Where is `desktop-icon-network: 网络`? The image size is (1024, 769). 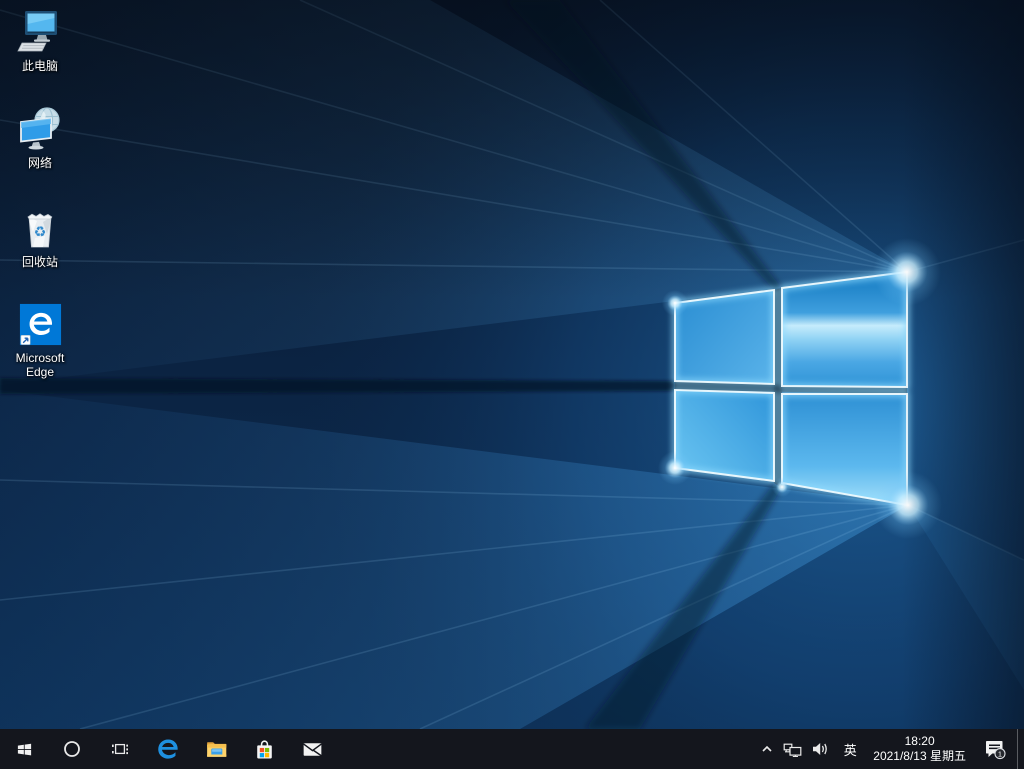
desktop-icon-network: 网络 is located at coordinates (40, 137).